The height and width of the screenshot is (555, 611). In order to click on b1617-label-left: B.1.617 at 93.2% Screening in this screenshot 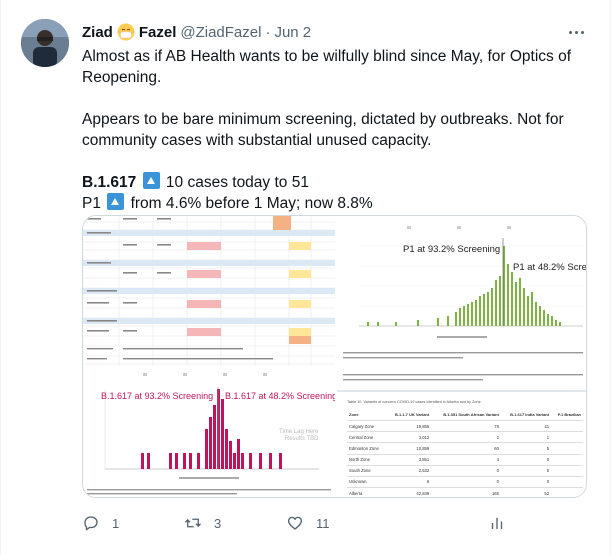, I will do `click(157, 395)`.